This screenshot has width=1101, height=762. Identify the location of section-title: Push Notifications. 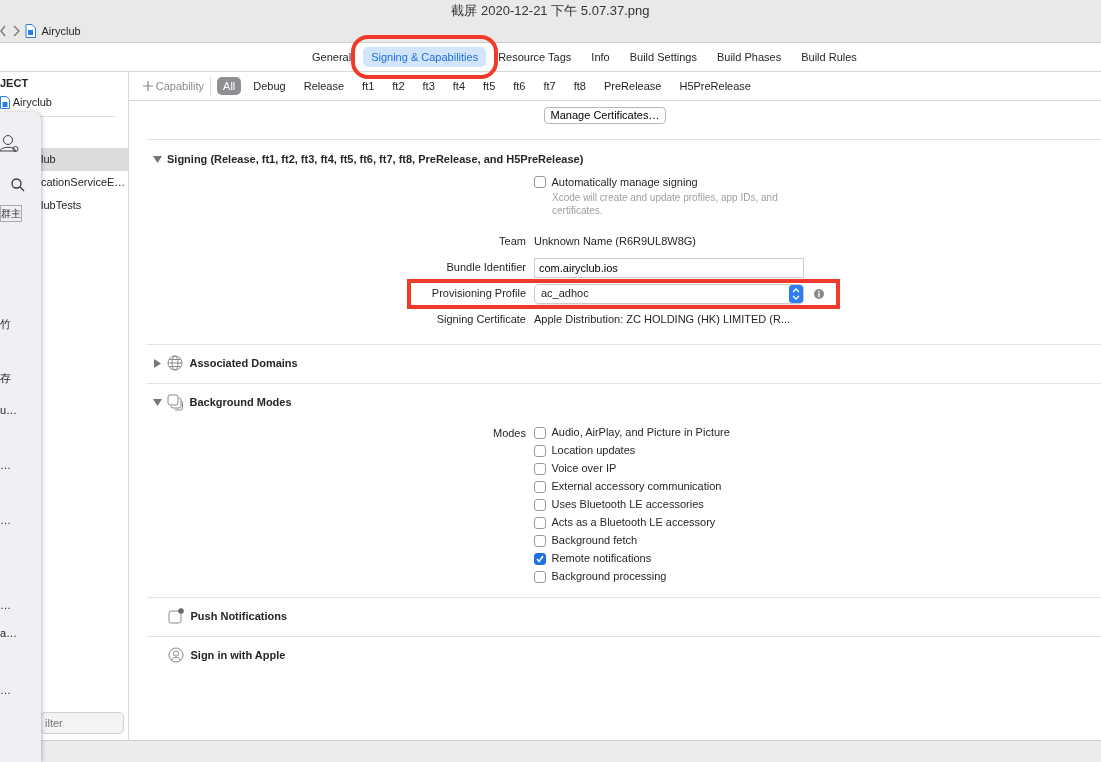
(239, 617).